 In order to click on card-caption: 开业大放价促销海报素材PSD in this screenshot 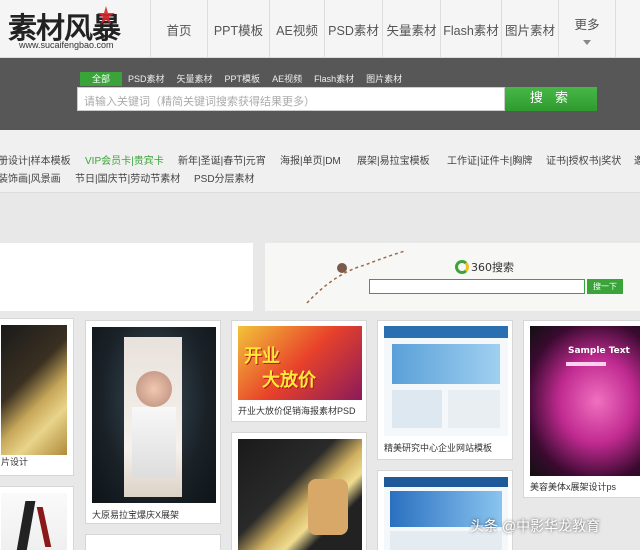, I will do `click(297, 411)`.